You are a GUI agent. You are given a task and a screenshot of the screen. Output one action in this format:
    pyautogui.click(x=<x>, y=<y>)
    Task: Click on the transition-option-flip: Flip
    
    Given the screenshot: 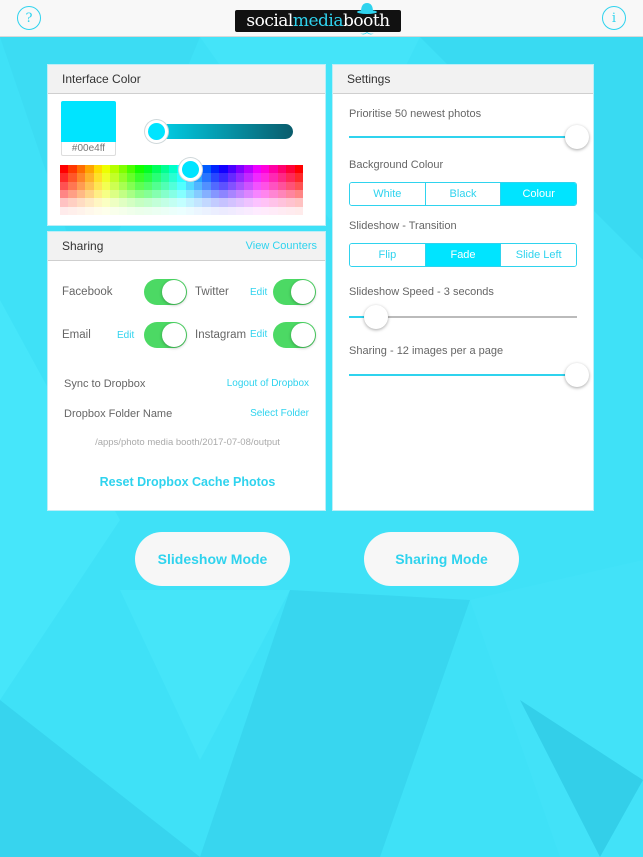 What is the action you would take?
    pyautogui.click(x=388, y=255)
    